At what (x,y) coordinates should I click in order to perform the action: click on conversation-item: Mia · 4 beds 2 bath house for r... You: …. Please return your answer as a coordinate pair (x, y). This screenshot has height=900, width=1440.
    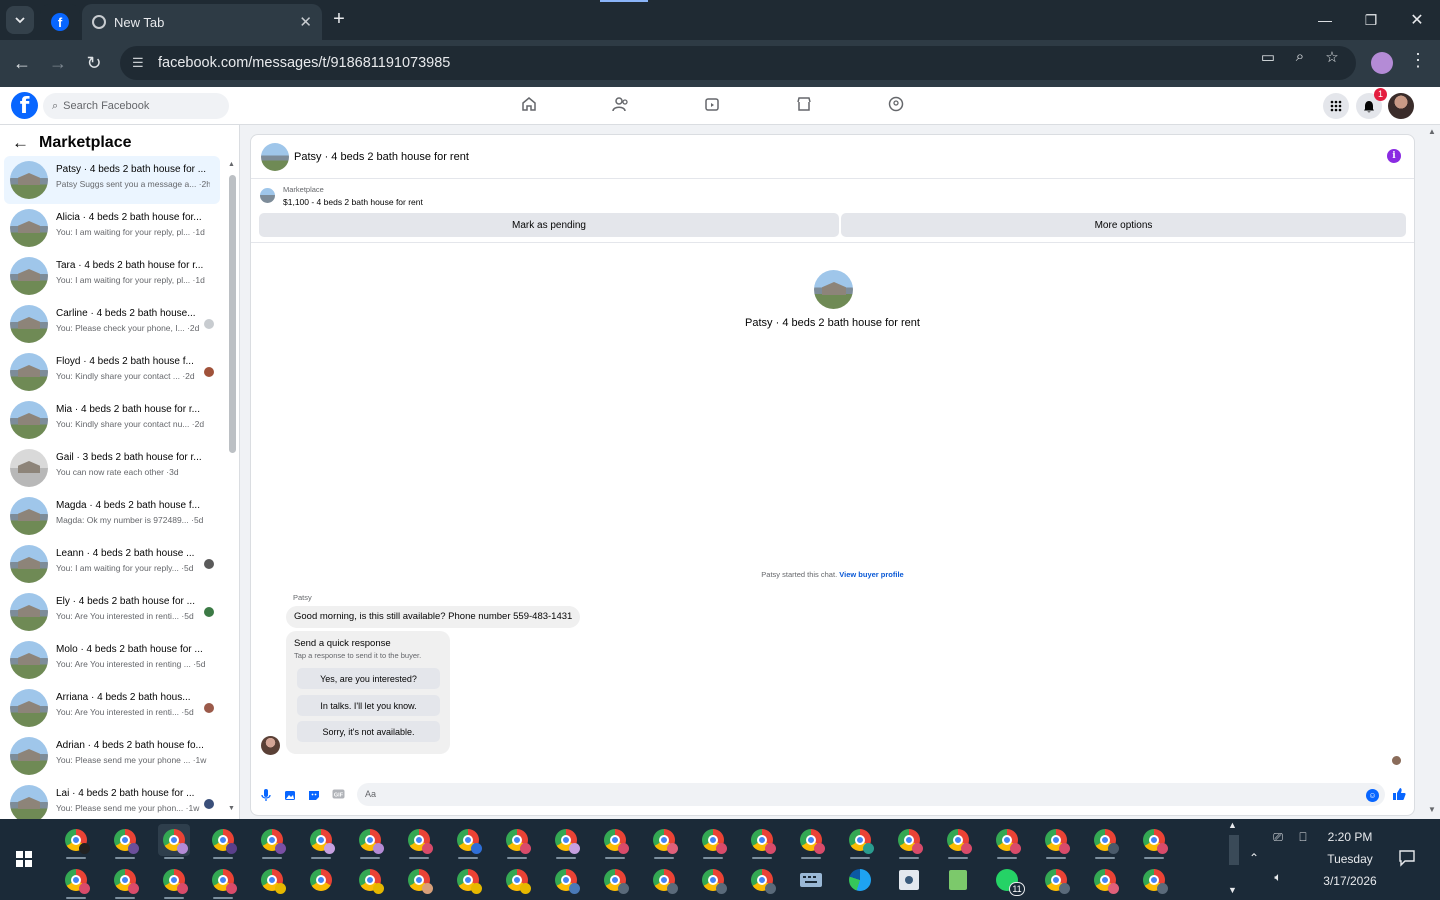
    Looking at the image, I should click on (112, 420).